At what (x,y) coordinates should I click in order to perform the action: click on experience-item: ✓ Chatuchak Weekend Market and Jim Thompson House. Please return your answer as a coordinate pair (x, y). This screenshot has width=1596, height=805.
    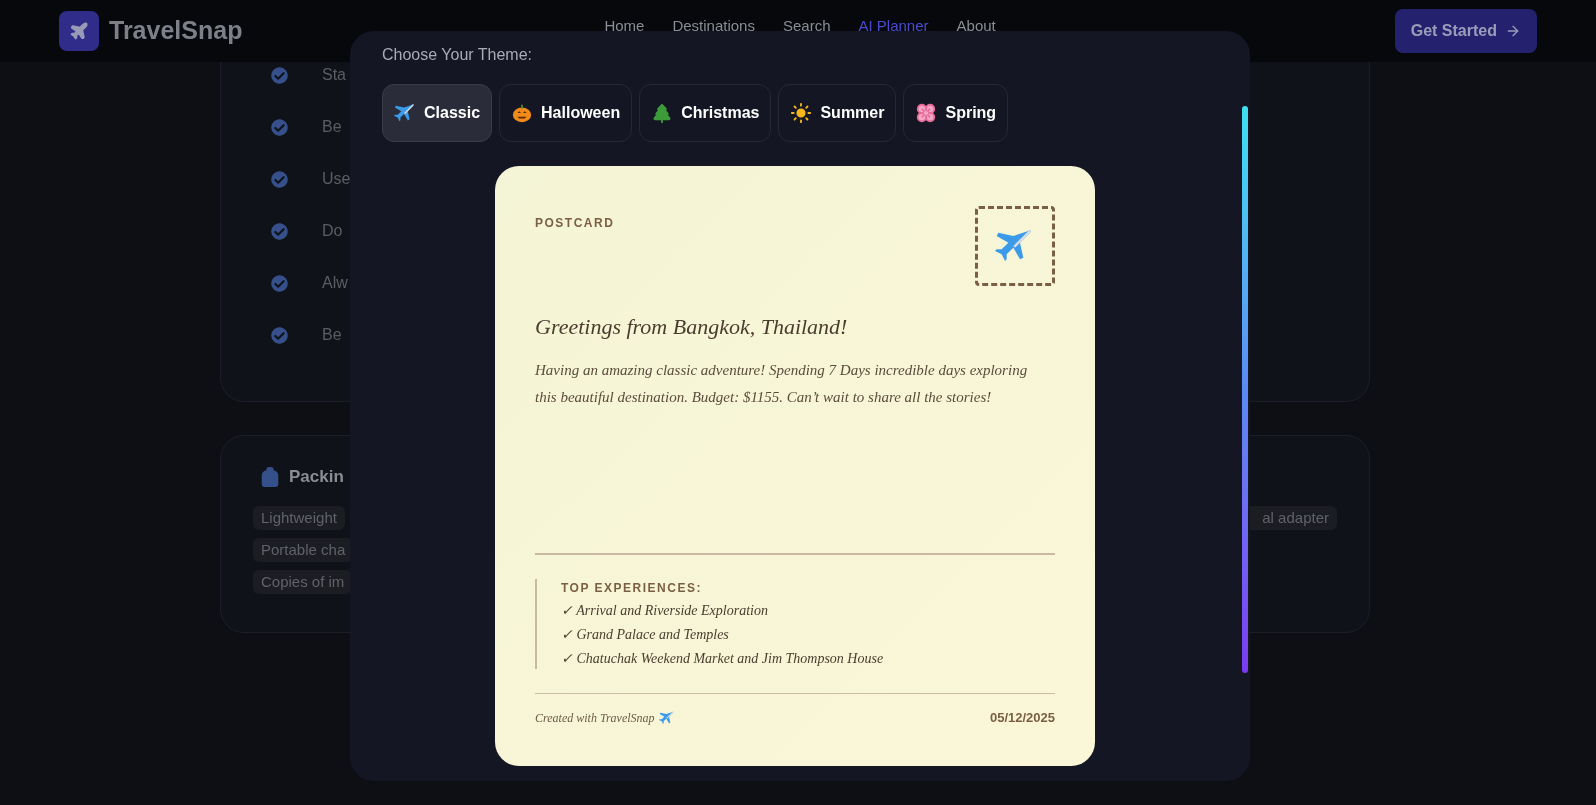
    Looking at the image, I should click on (723, 659).